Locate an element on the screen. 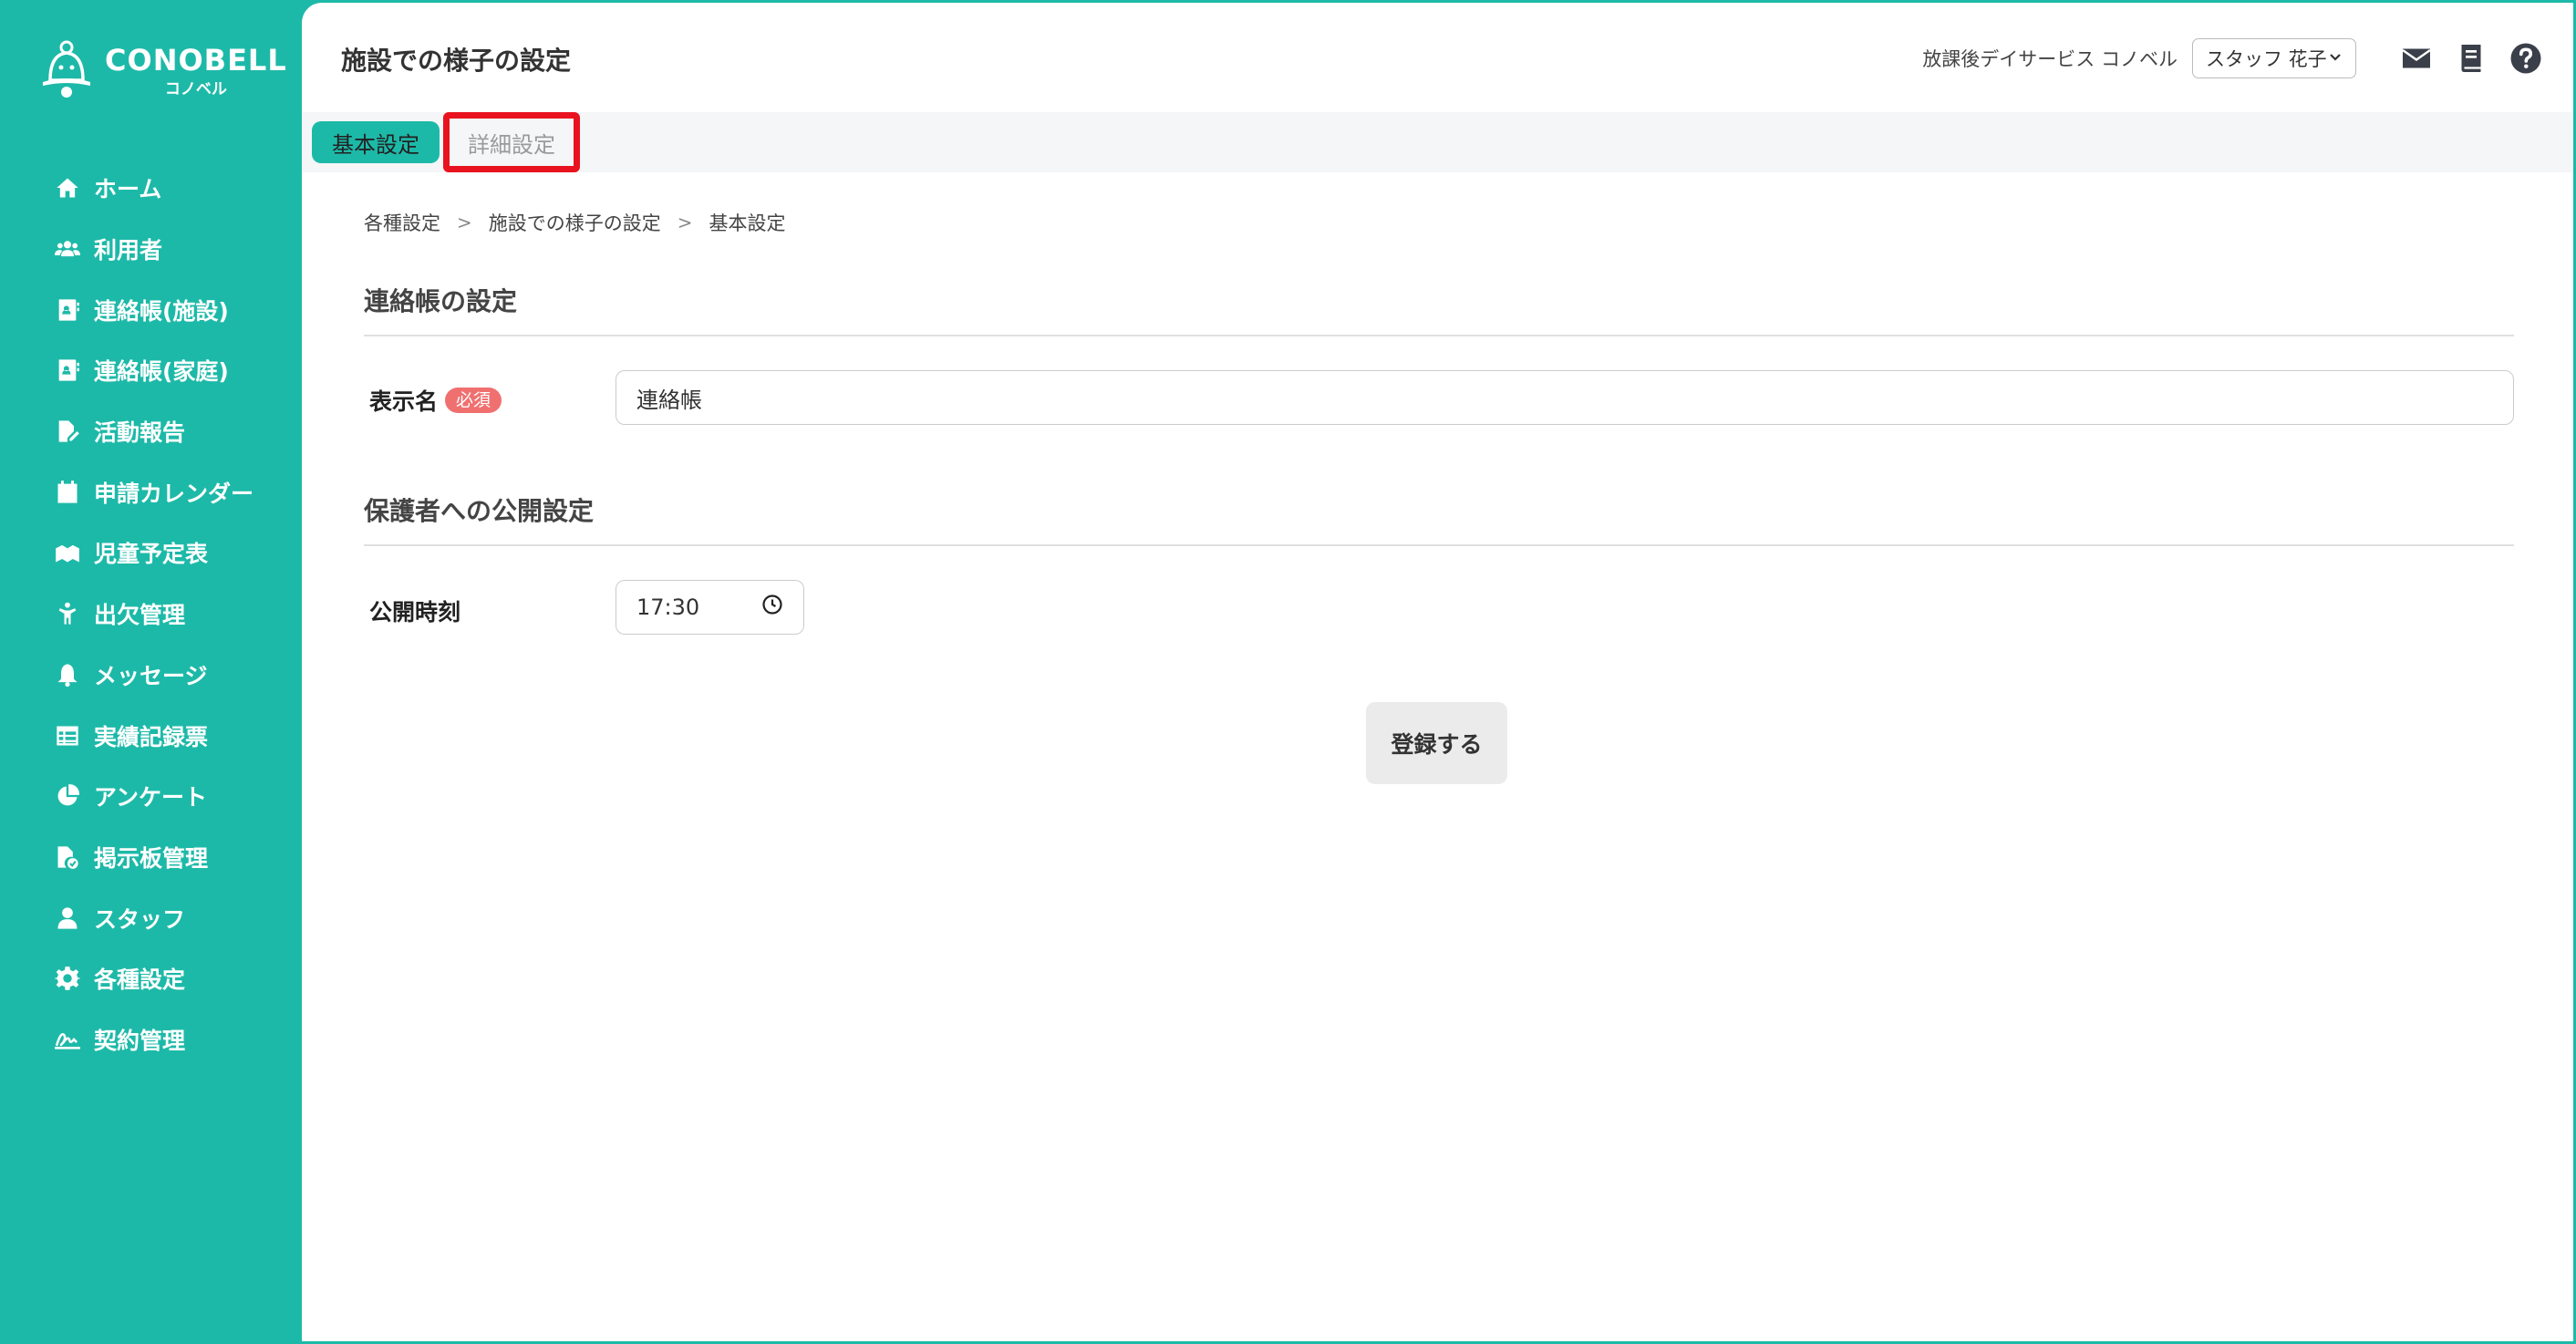 The image size is (2576, 1344). manual-book-icon is located at coordinates (2471, 58).